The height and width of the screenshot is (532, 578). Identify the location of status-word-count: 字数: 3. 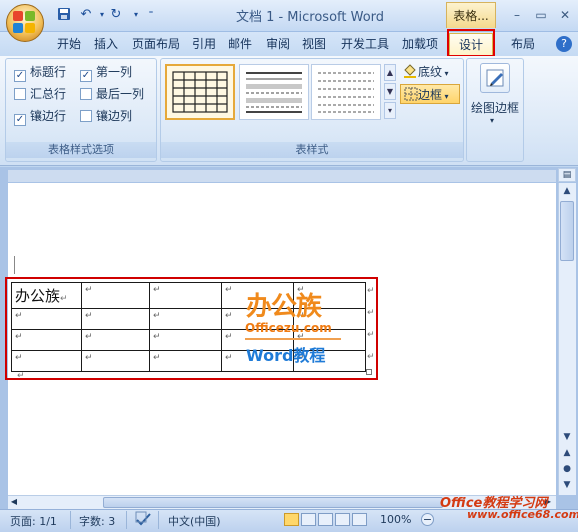
(97, 521).